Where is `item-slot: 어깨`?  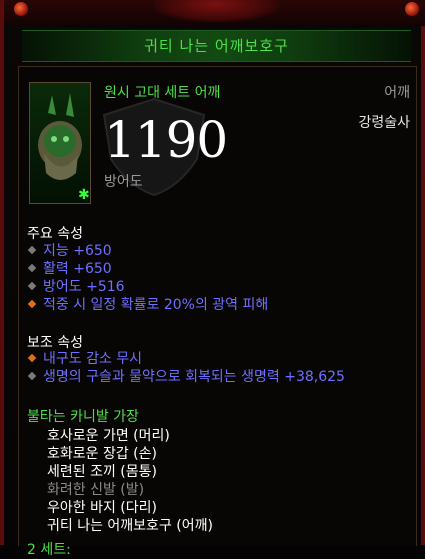
item-slot: 어깨 is located at coordinates (397, 93).